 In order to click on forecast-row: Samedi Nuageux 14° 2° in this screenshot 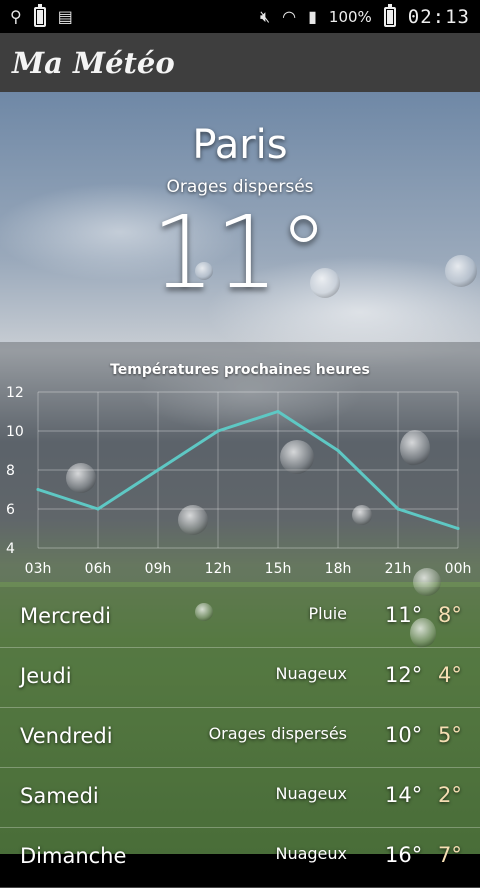, I will do `click(240, 798)`.